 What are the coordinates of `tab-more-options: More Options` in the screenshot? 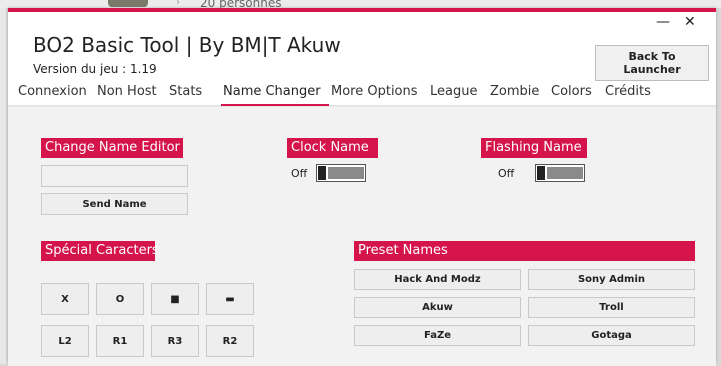 It's located at (374, 91).